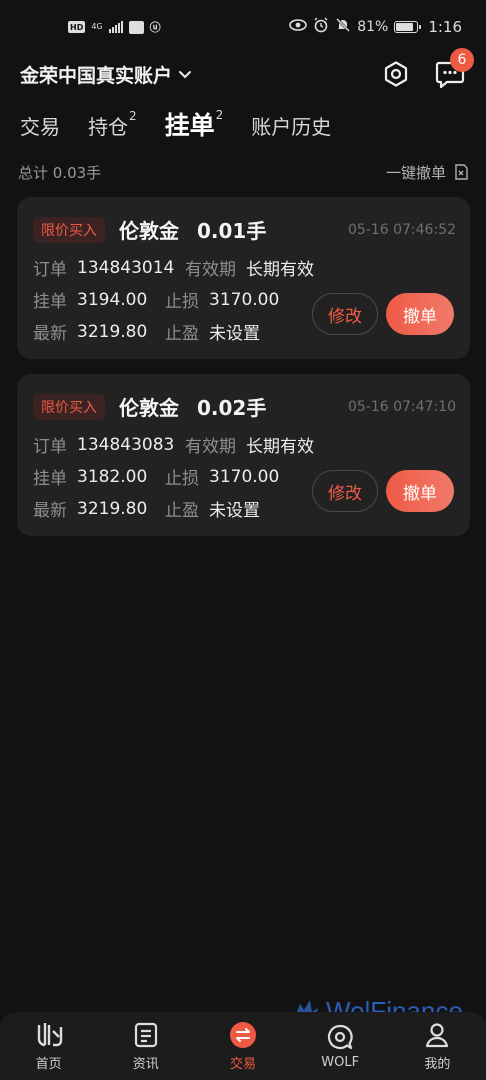 This screenshot has height=1080, width=486. What do you see at coordinates (243, 172) in the screenshot?
I see `summary-row: 总计 0.03手 一键撤单` at bounding box center [243, 172].